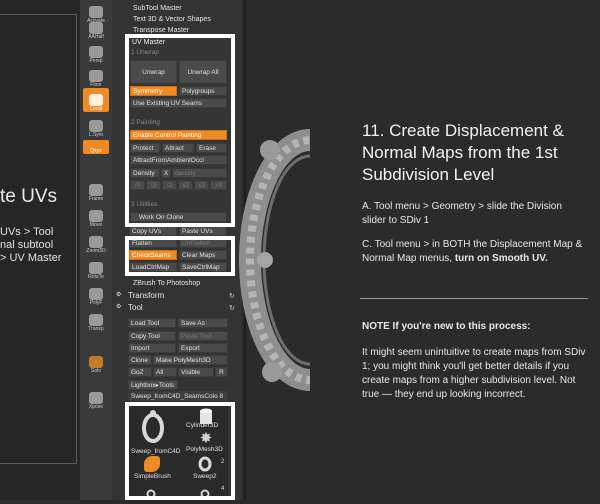 This screenshot has height=504, width=600. I want to click on previous-slide-title: te UVs, so click(29, 196).